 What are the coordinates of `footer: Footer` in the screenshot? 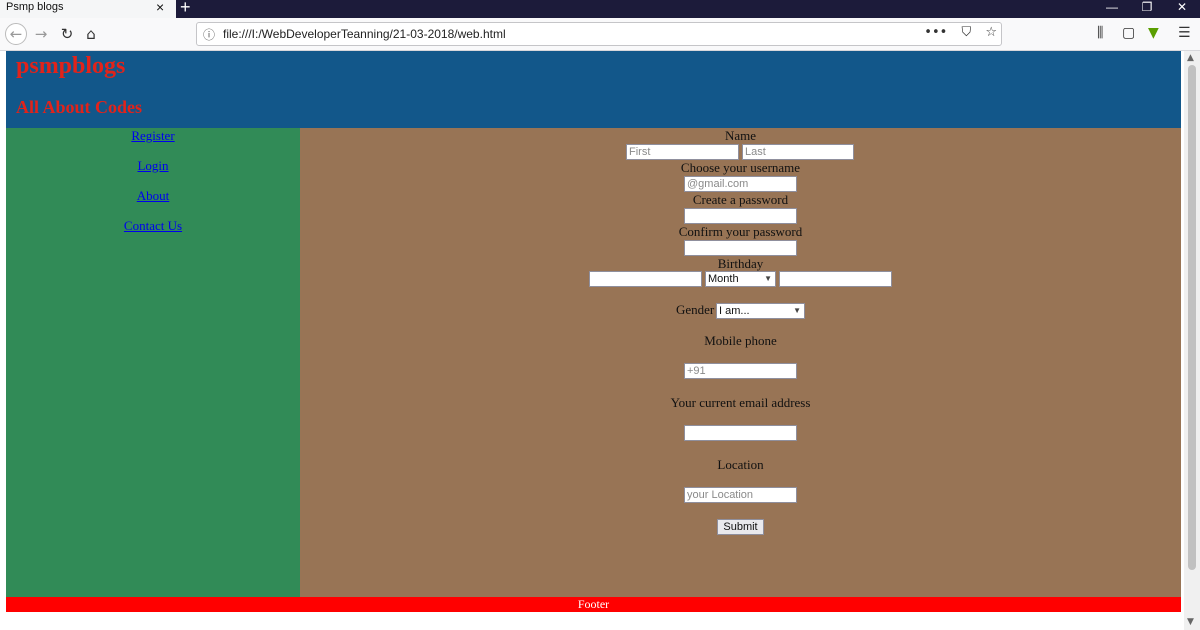 It's located at (593, 604).